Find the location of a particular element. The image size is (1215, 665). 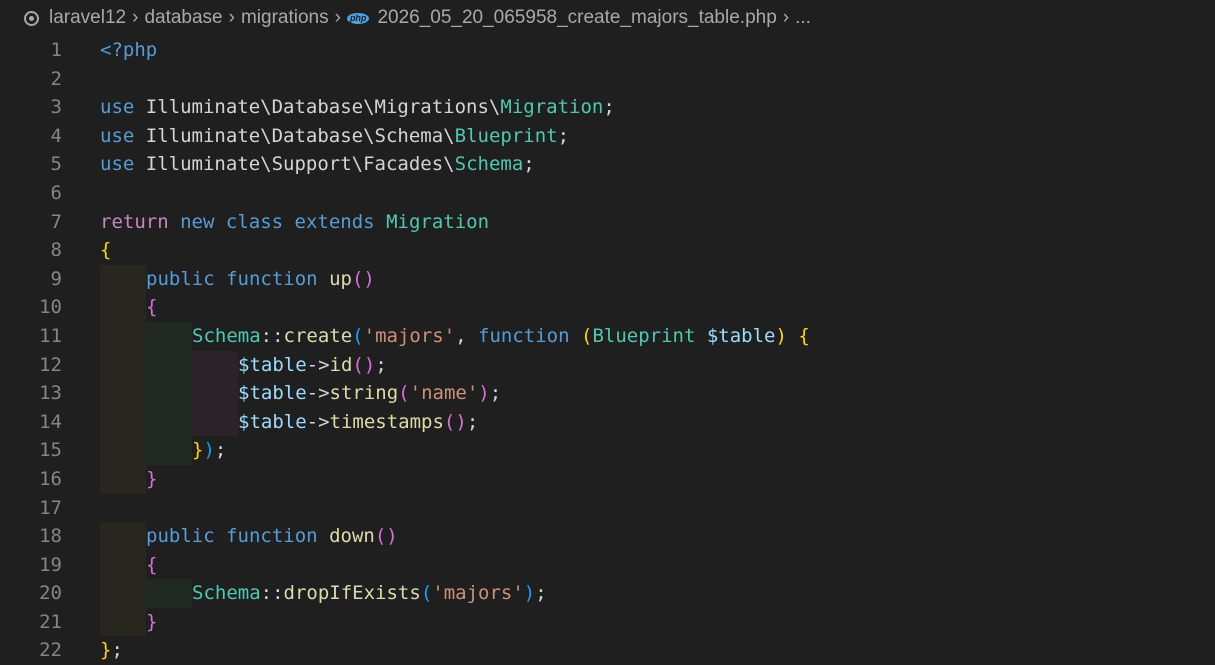

code-text: Schema::dropIfExists('majors'); is located at coordinates (369, 593).